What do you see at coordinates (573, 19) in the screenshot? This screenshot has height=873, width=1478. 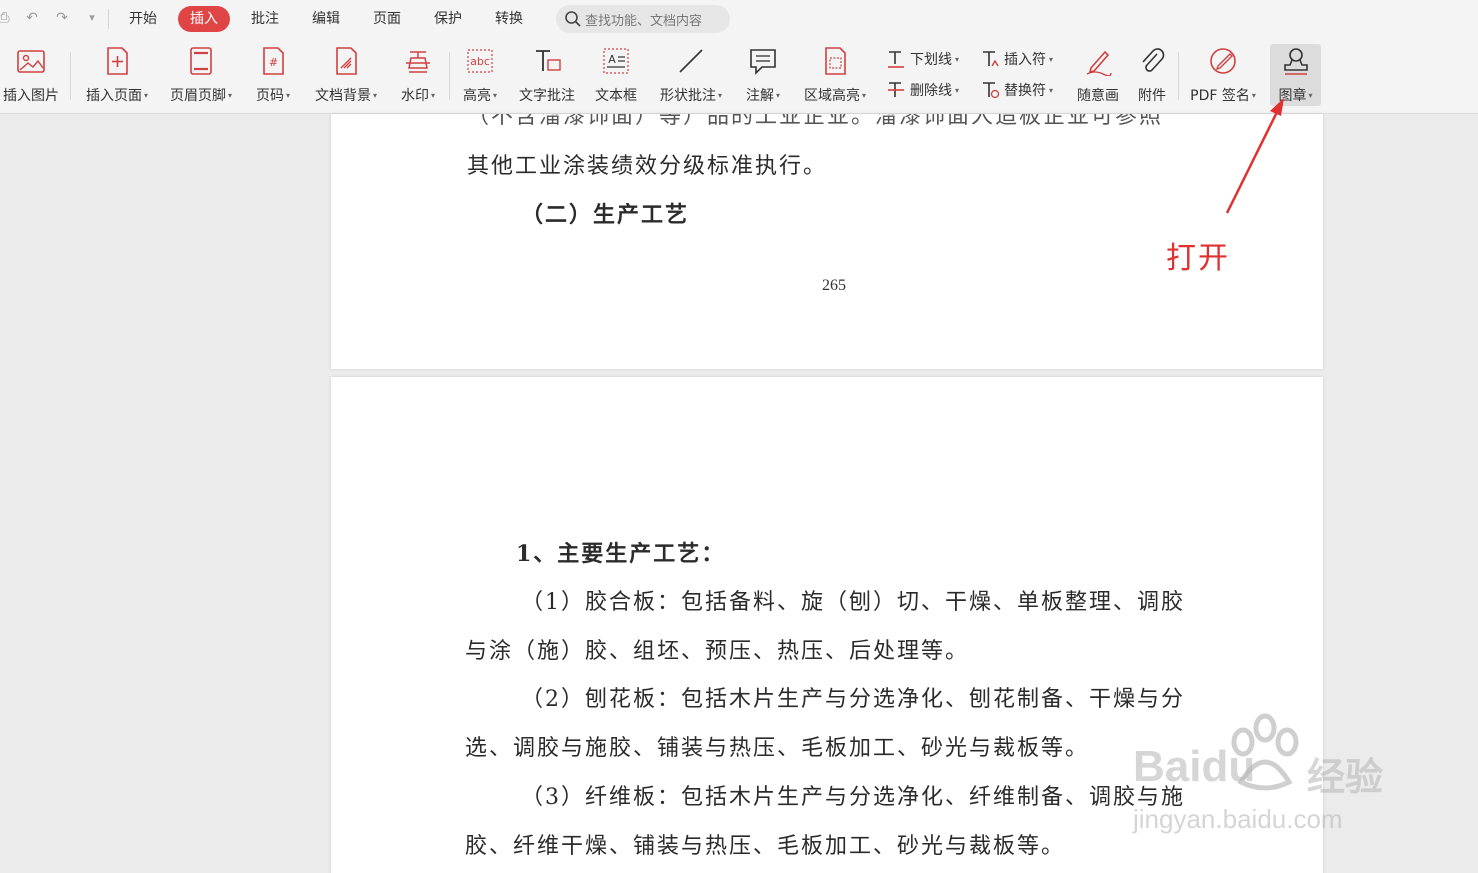 I see `search-icon` at bounding box center [573, 19].